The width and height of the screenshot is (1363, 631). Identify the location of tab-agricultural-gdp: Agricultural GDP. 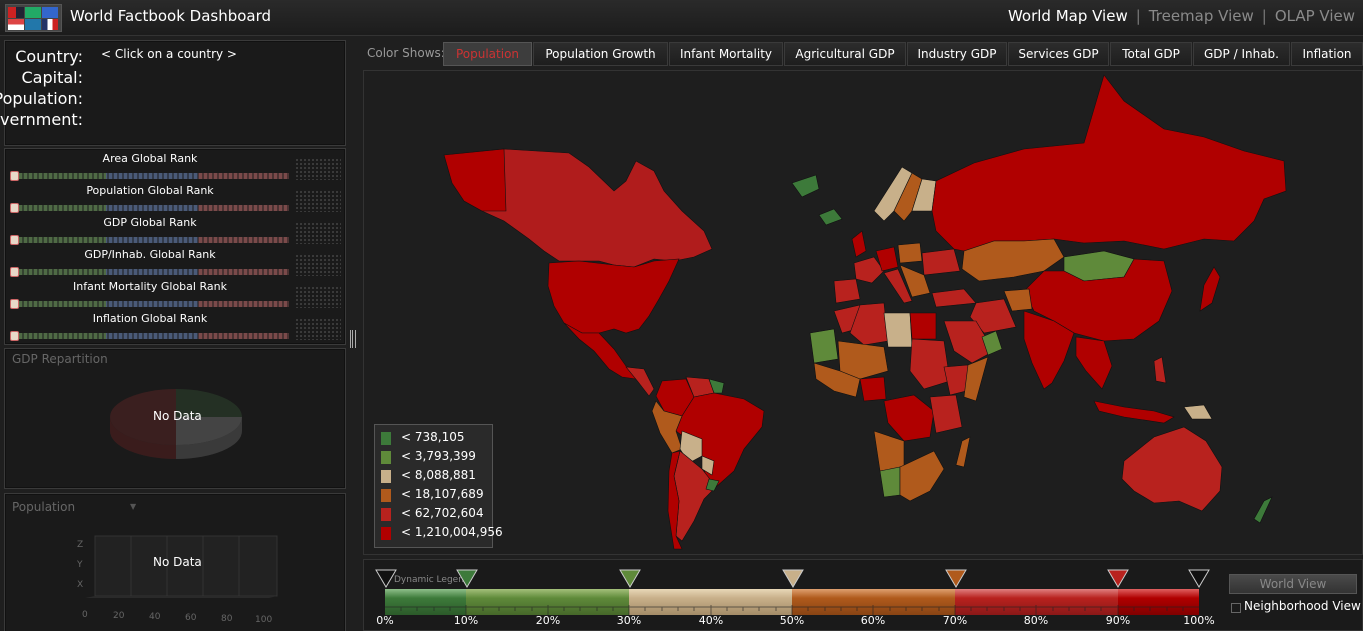
(845, 54).